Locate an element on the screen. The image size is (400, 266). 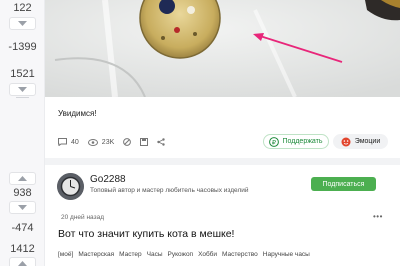
share-icon is located at coordinates (161, 142).